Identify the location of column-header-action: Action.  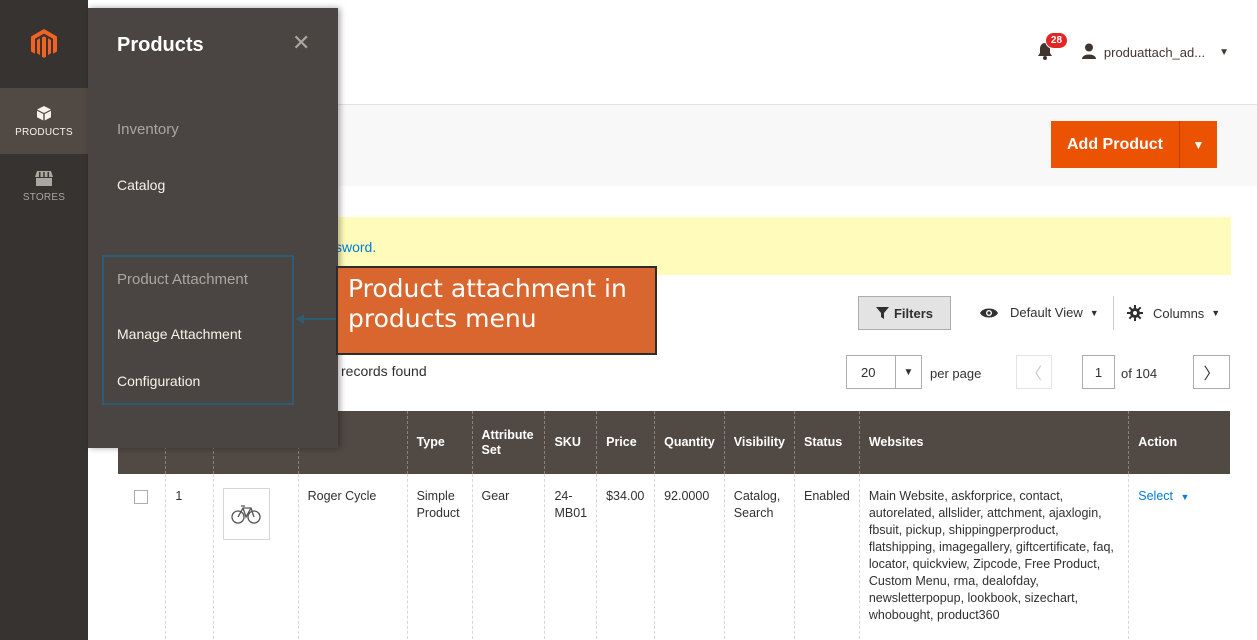
(1179, 442).